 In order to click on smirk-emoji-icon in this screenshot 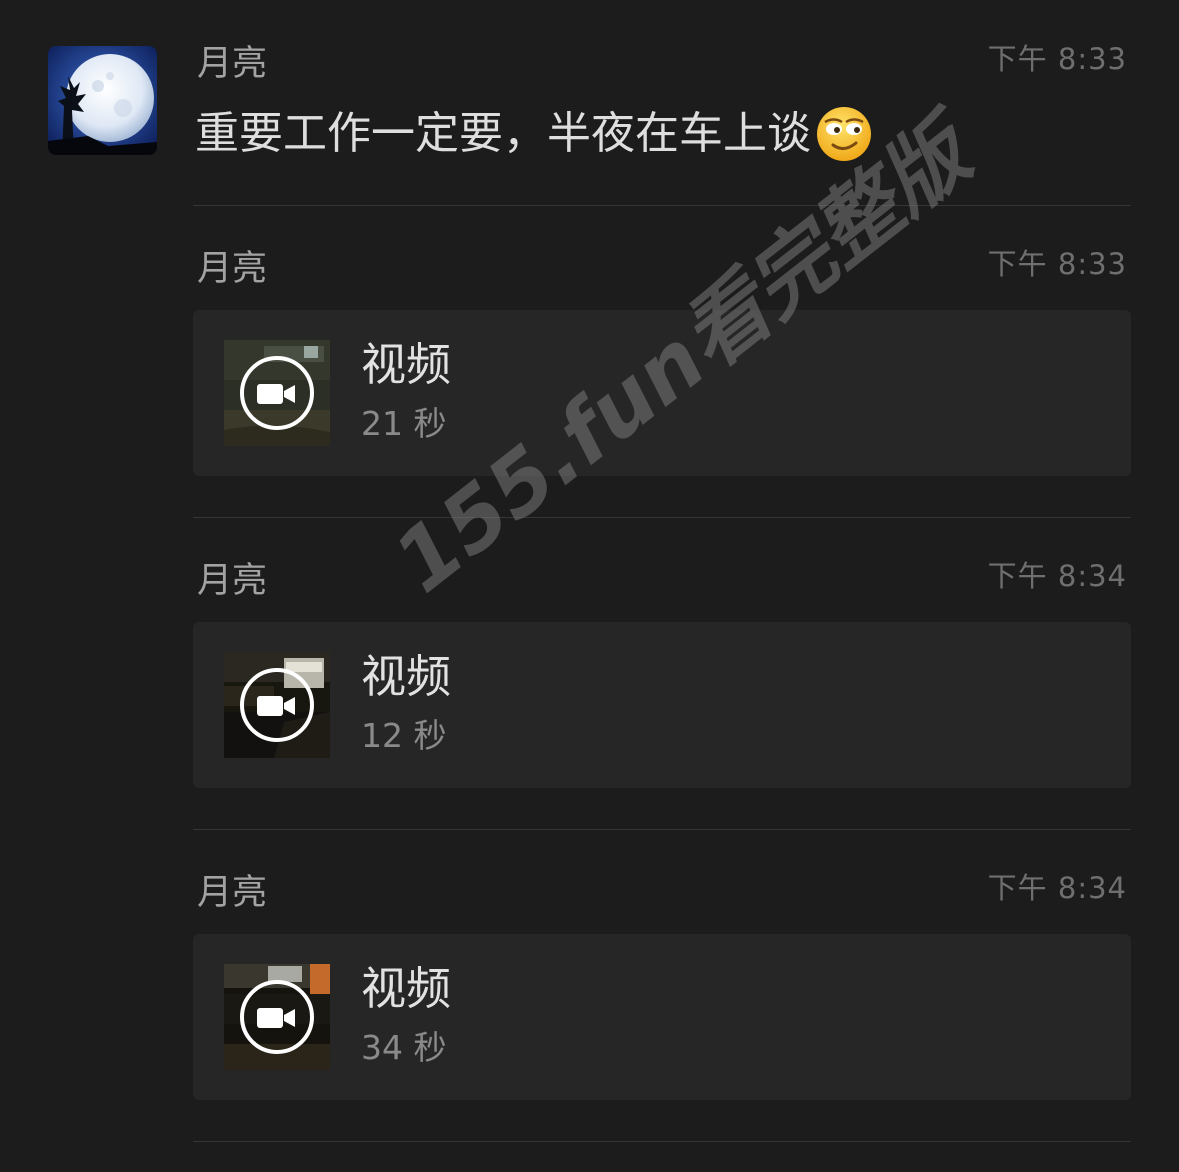, I will do `click(844, 134)`.